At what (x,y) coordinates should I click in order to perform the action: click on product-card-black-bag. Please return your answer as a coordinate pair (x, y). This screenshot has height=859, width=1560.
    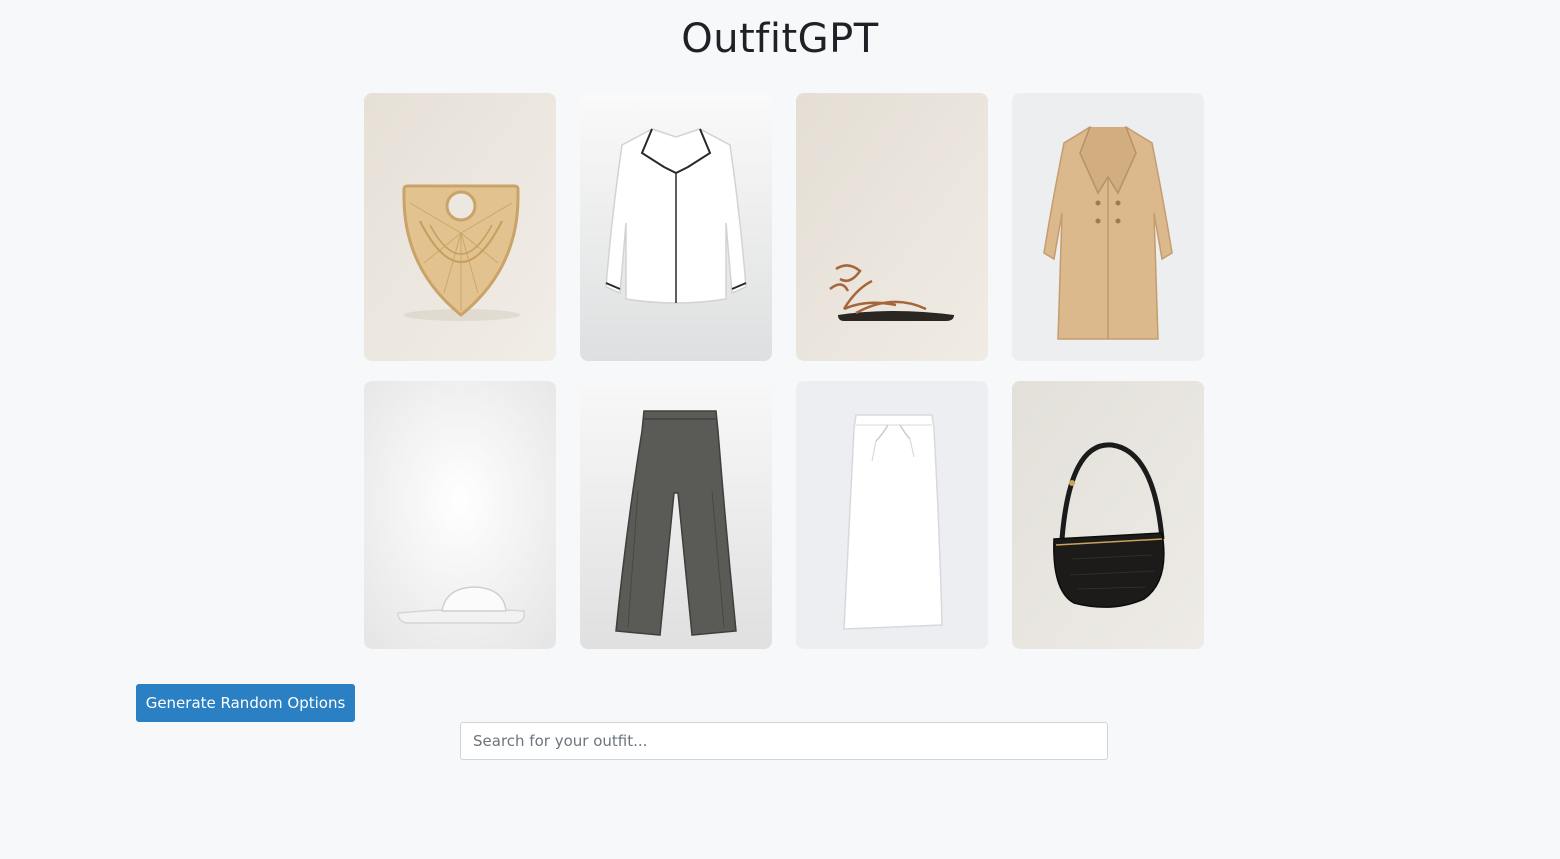
    Looking at the image, I should click on (1108, 515).